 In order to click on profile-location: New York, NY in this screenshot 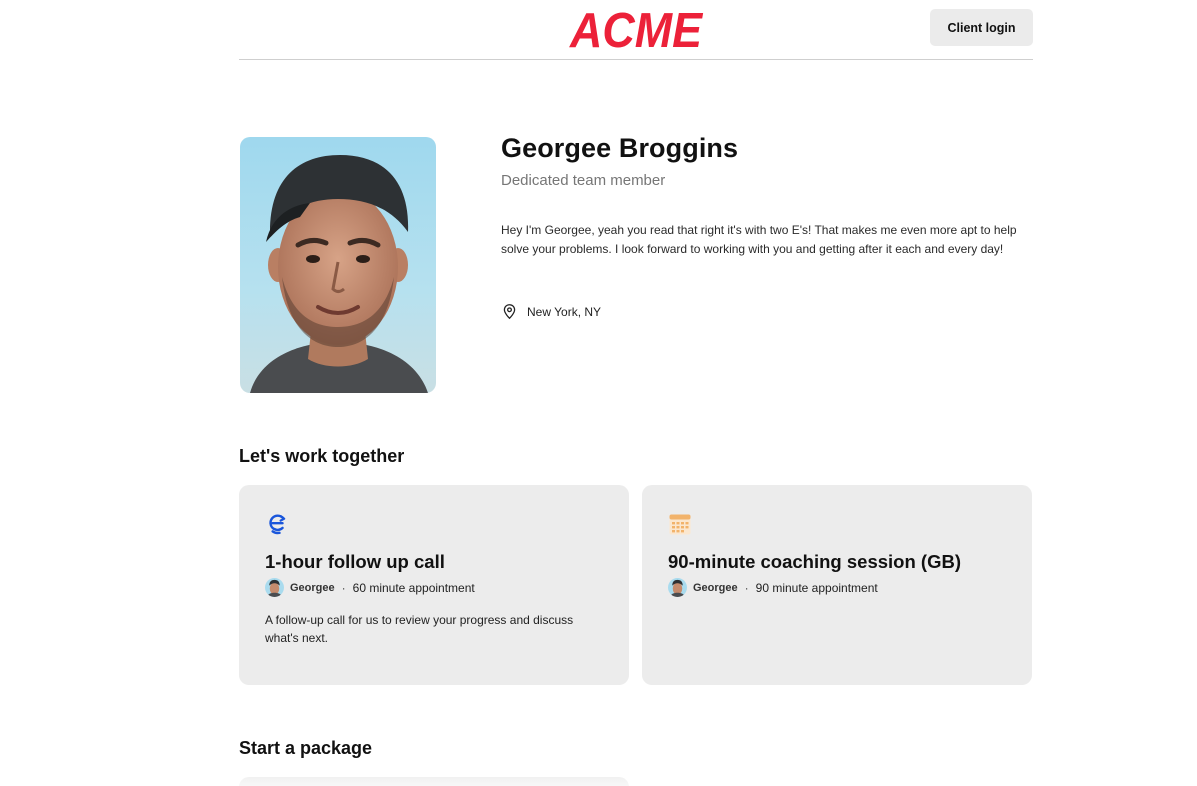, I will do `click(551, 311)`.